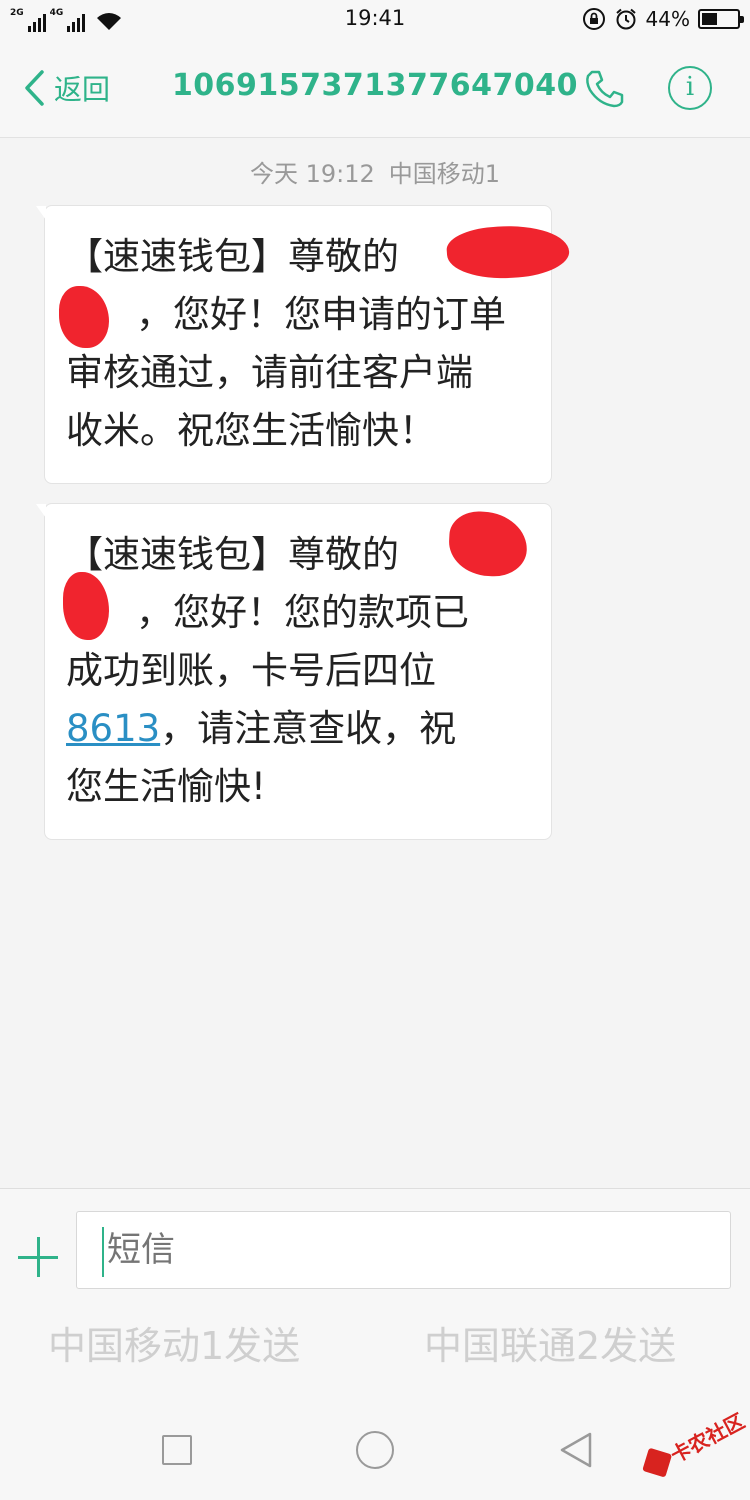 This screenshot has width=750, height=1500. I want to click on alarm-icon, so click(625, 19).